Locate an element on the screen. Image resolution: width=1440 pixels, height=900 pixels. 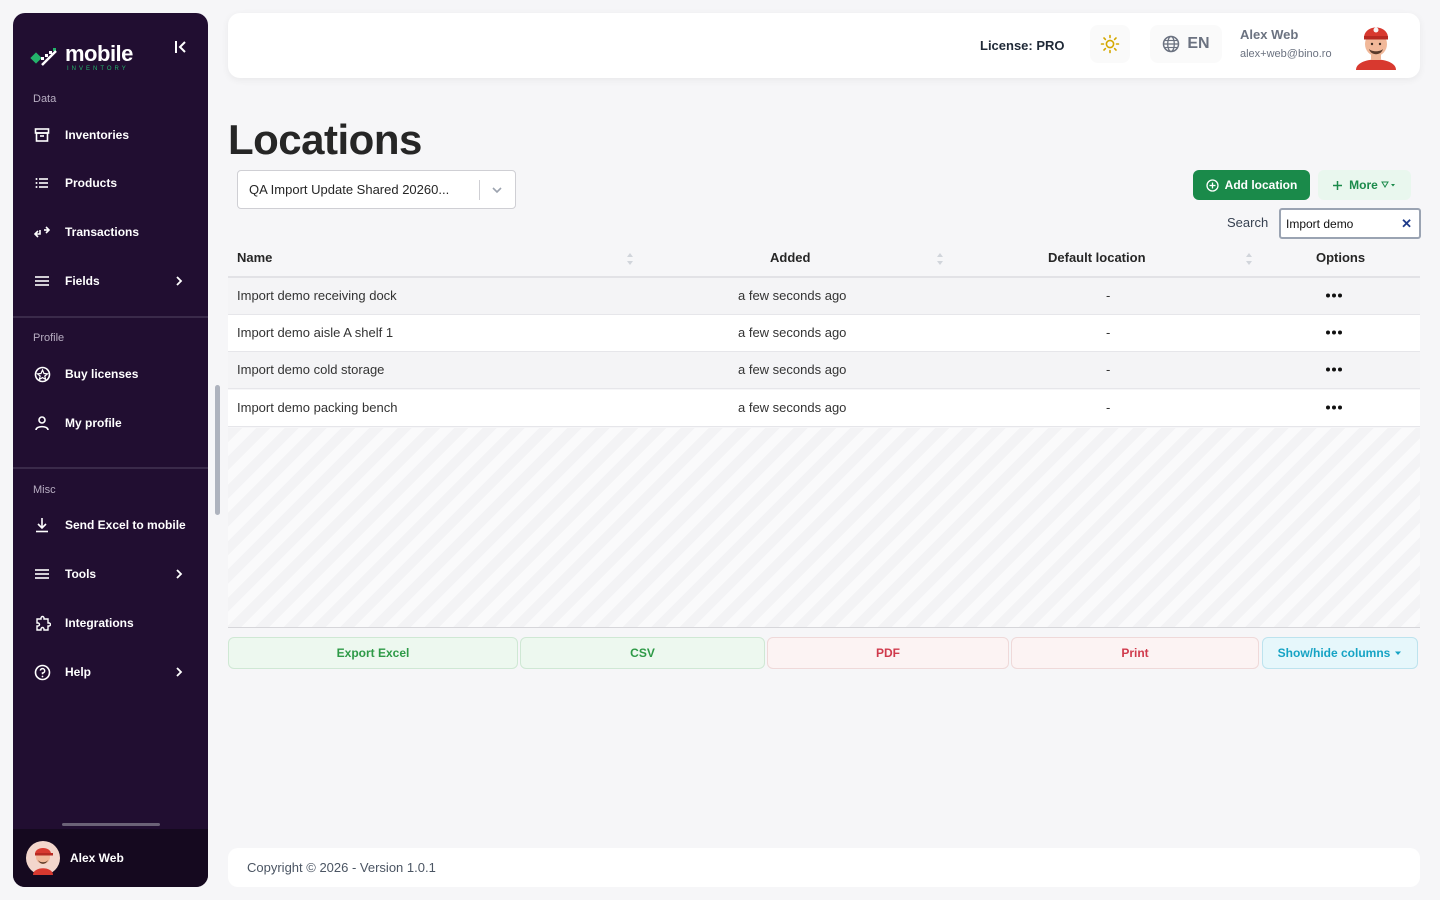
sidebar-item-inventories: Inventories is located at coordinates (110, 135).